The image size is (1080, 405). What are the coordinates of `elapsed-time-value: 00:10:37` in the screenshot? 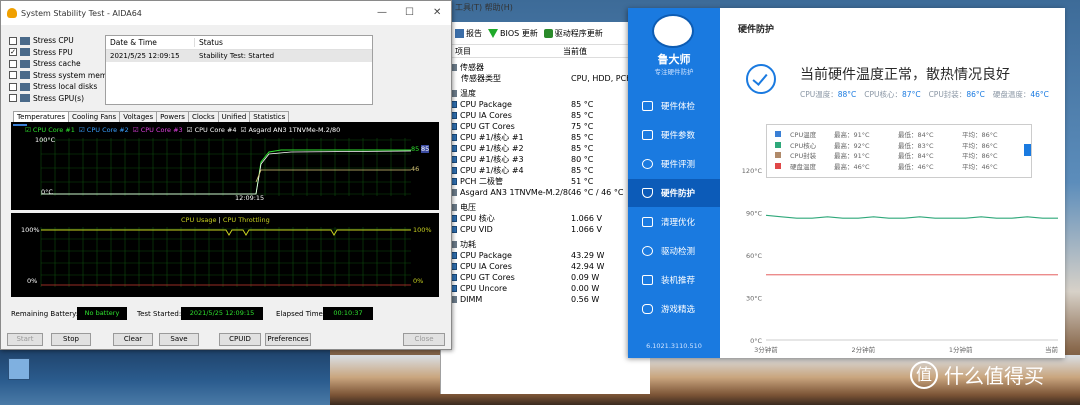 It's located at (348, 313).